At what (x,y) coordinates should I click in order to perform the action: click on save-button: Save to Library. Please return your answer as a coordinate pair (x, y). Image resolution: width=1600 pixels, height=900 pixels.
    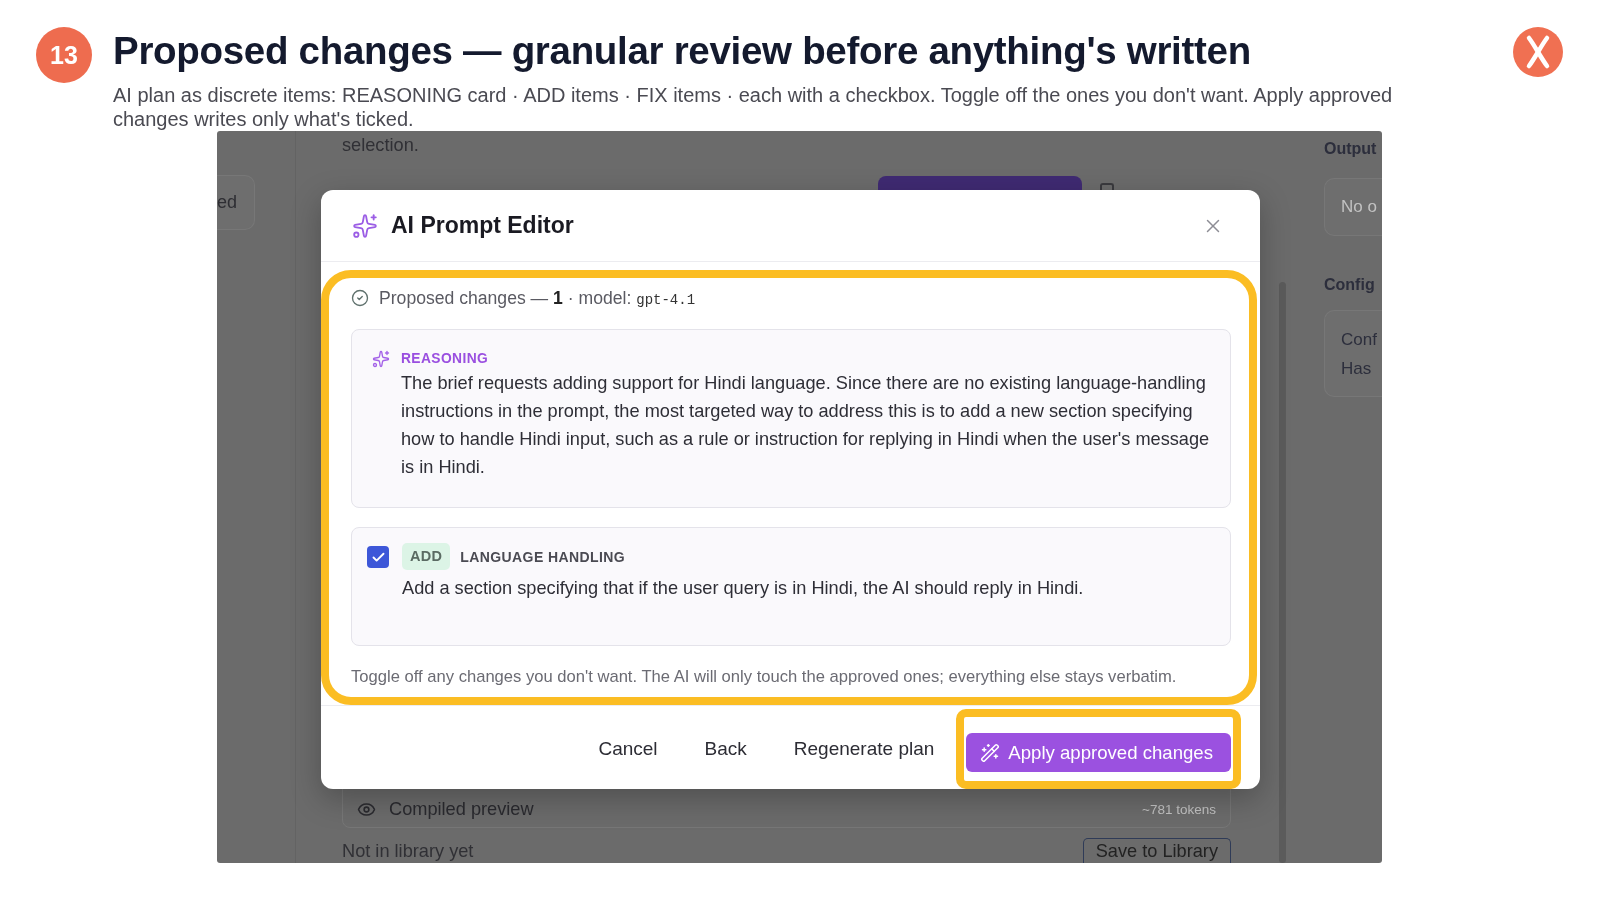
    Looking at the image, I should click on (1156, 850).